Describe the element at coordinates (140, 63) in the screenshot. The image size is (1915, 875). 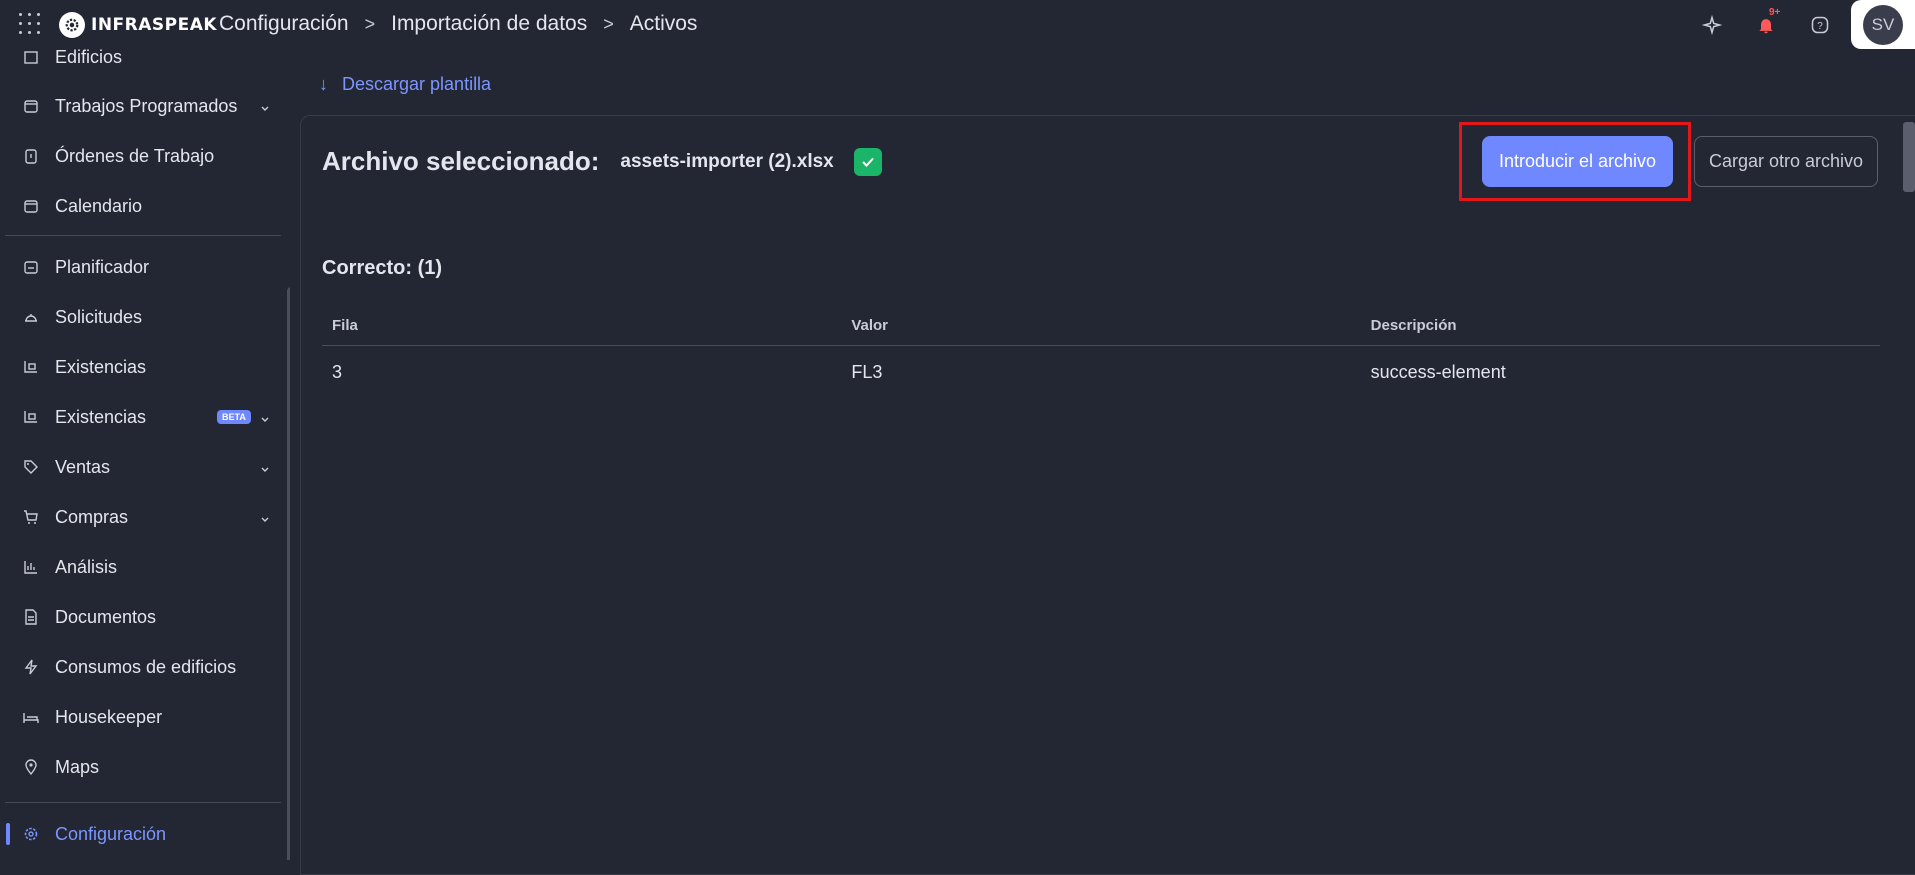
I see `sidebar-item-edificios: Edificios` at that location.